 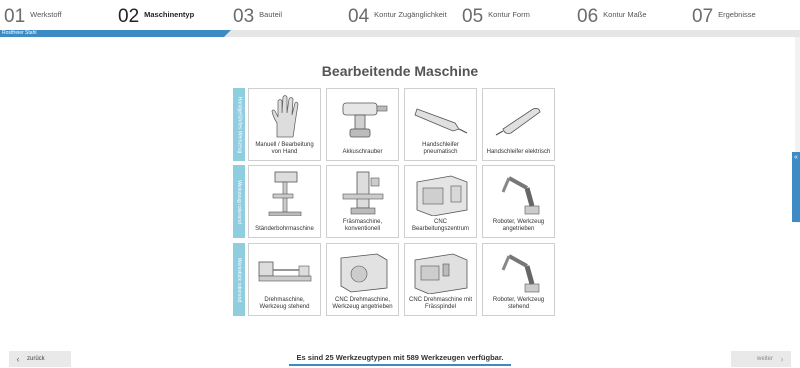 What do you see at coordinates (129, 16) in the screenshot?
I see `step-number: 02` at bounding box center [129, 16].